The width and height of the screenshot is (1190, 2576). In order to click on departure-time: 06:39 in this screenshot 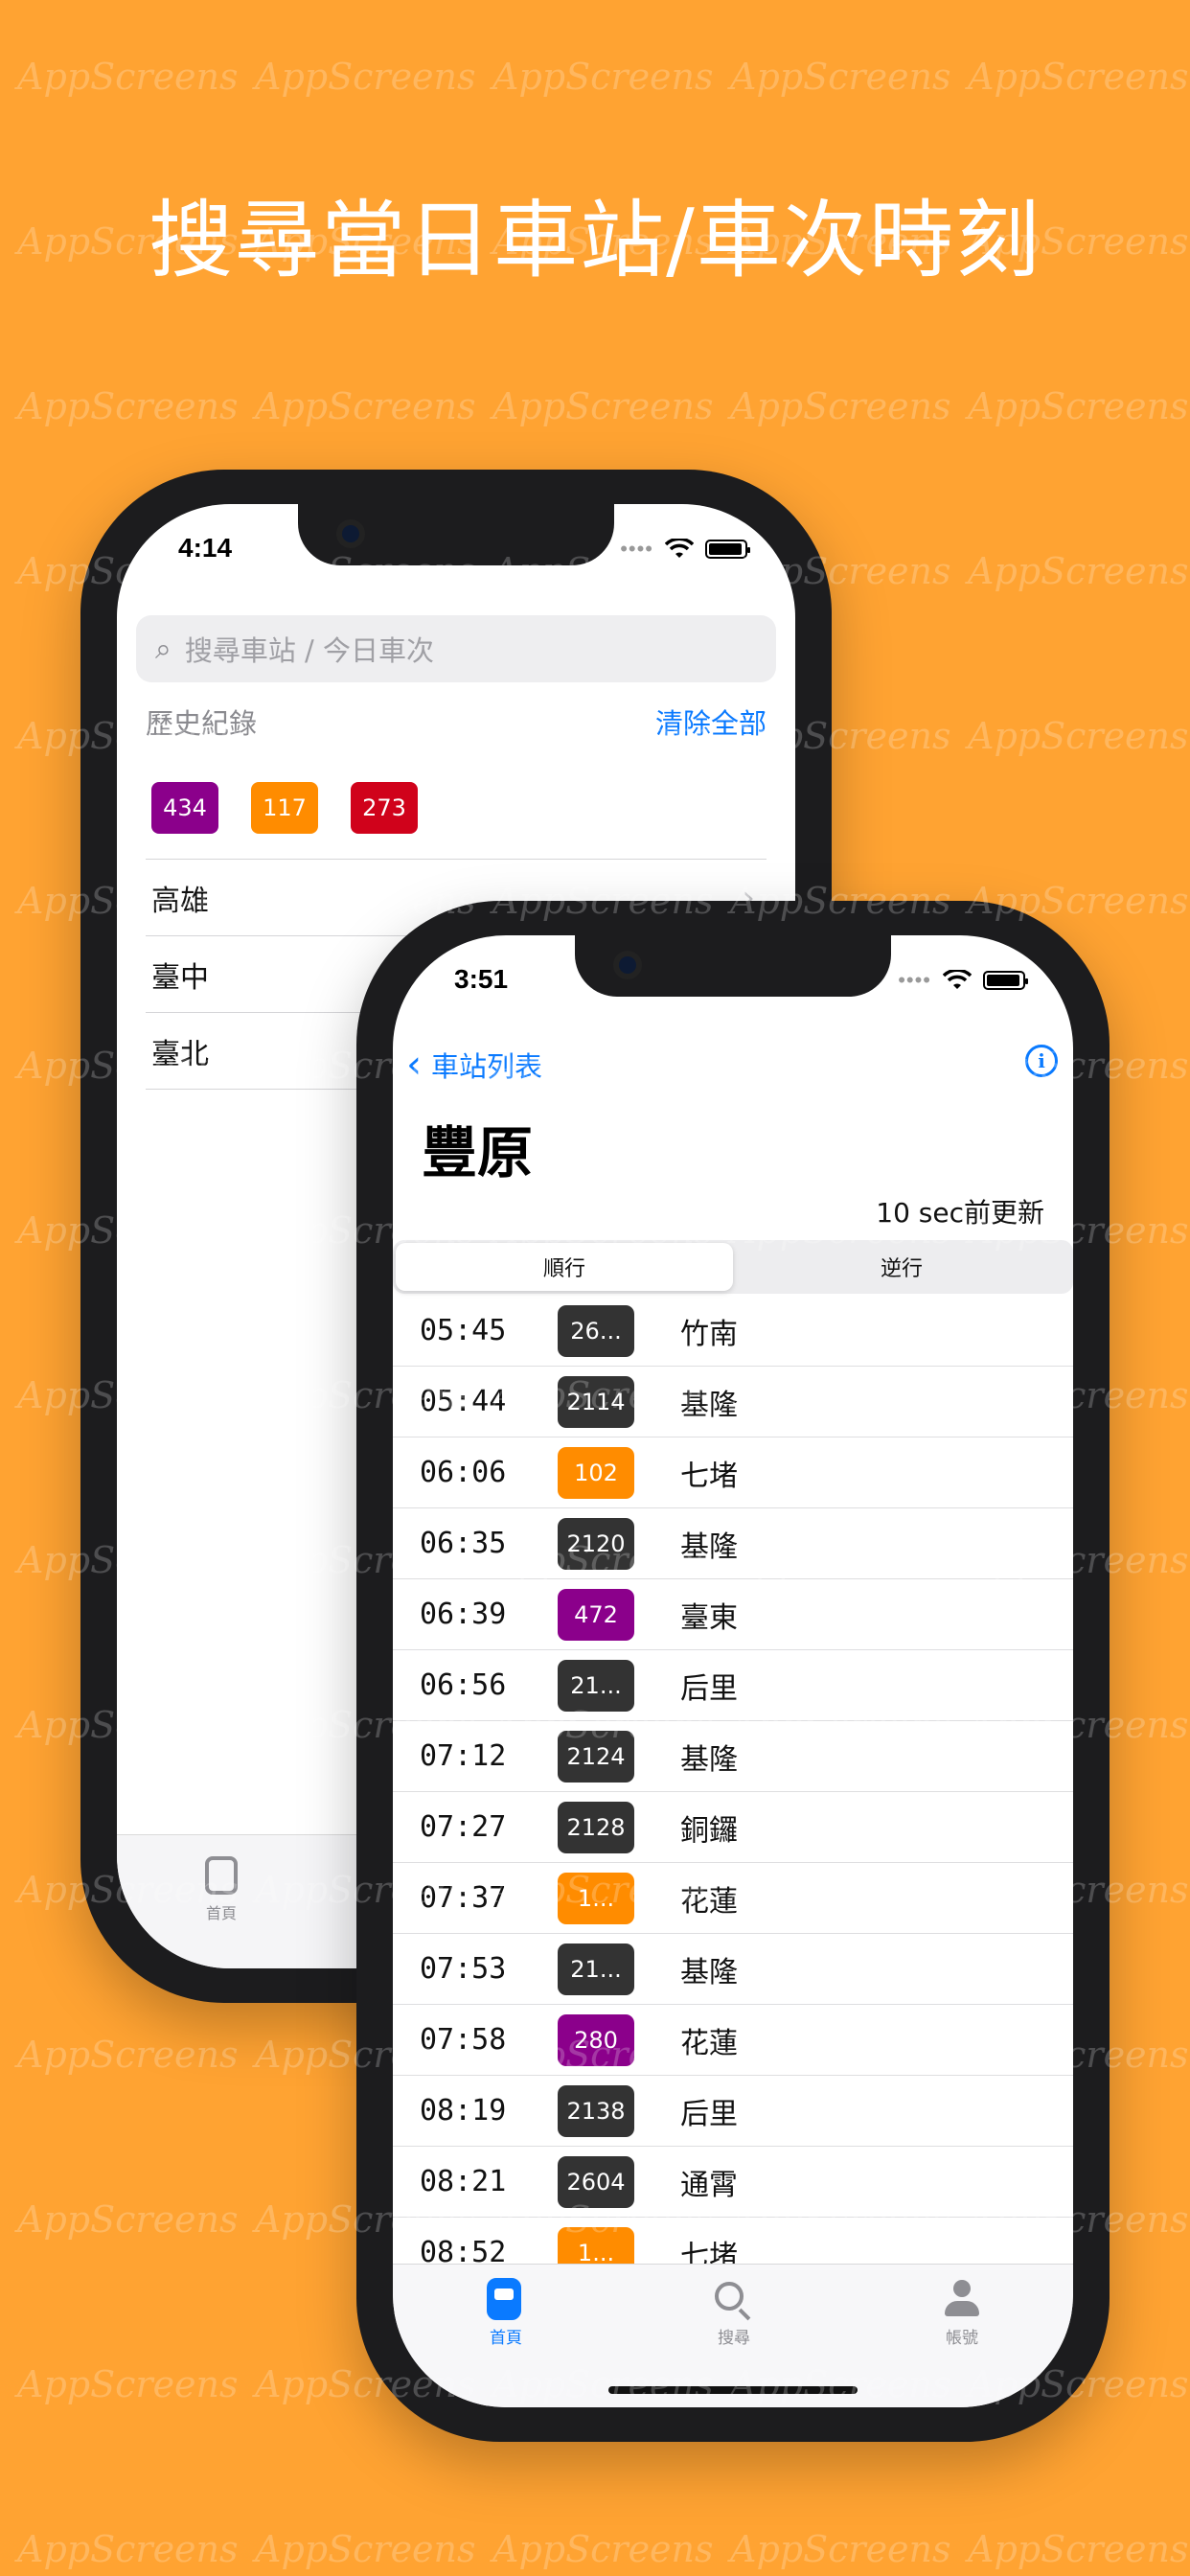, I will do `click(464, 1614)`.